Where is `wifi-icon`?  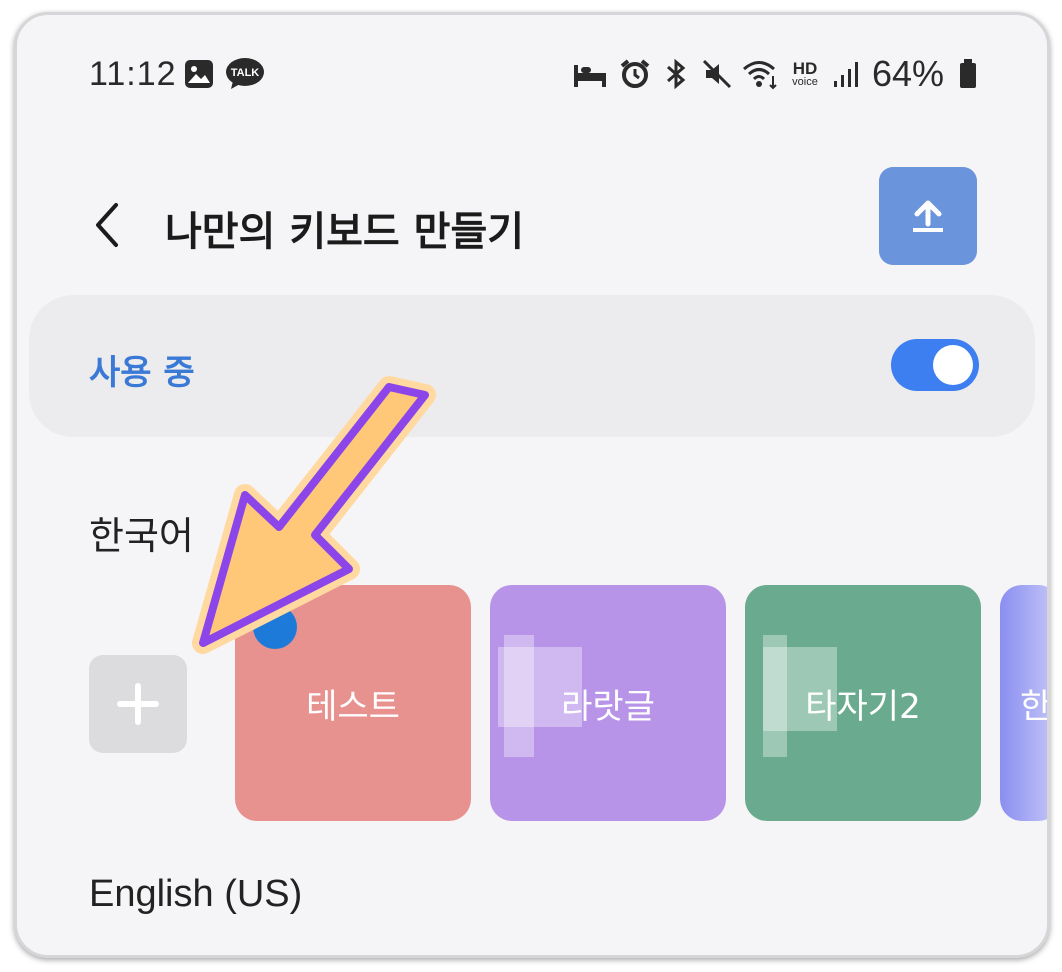
wifi-icon is located at coordinates (761, 74).